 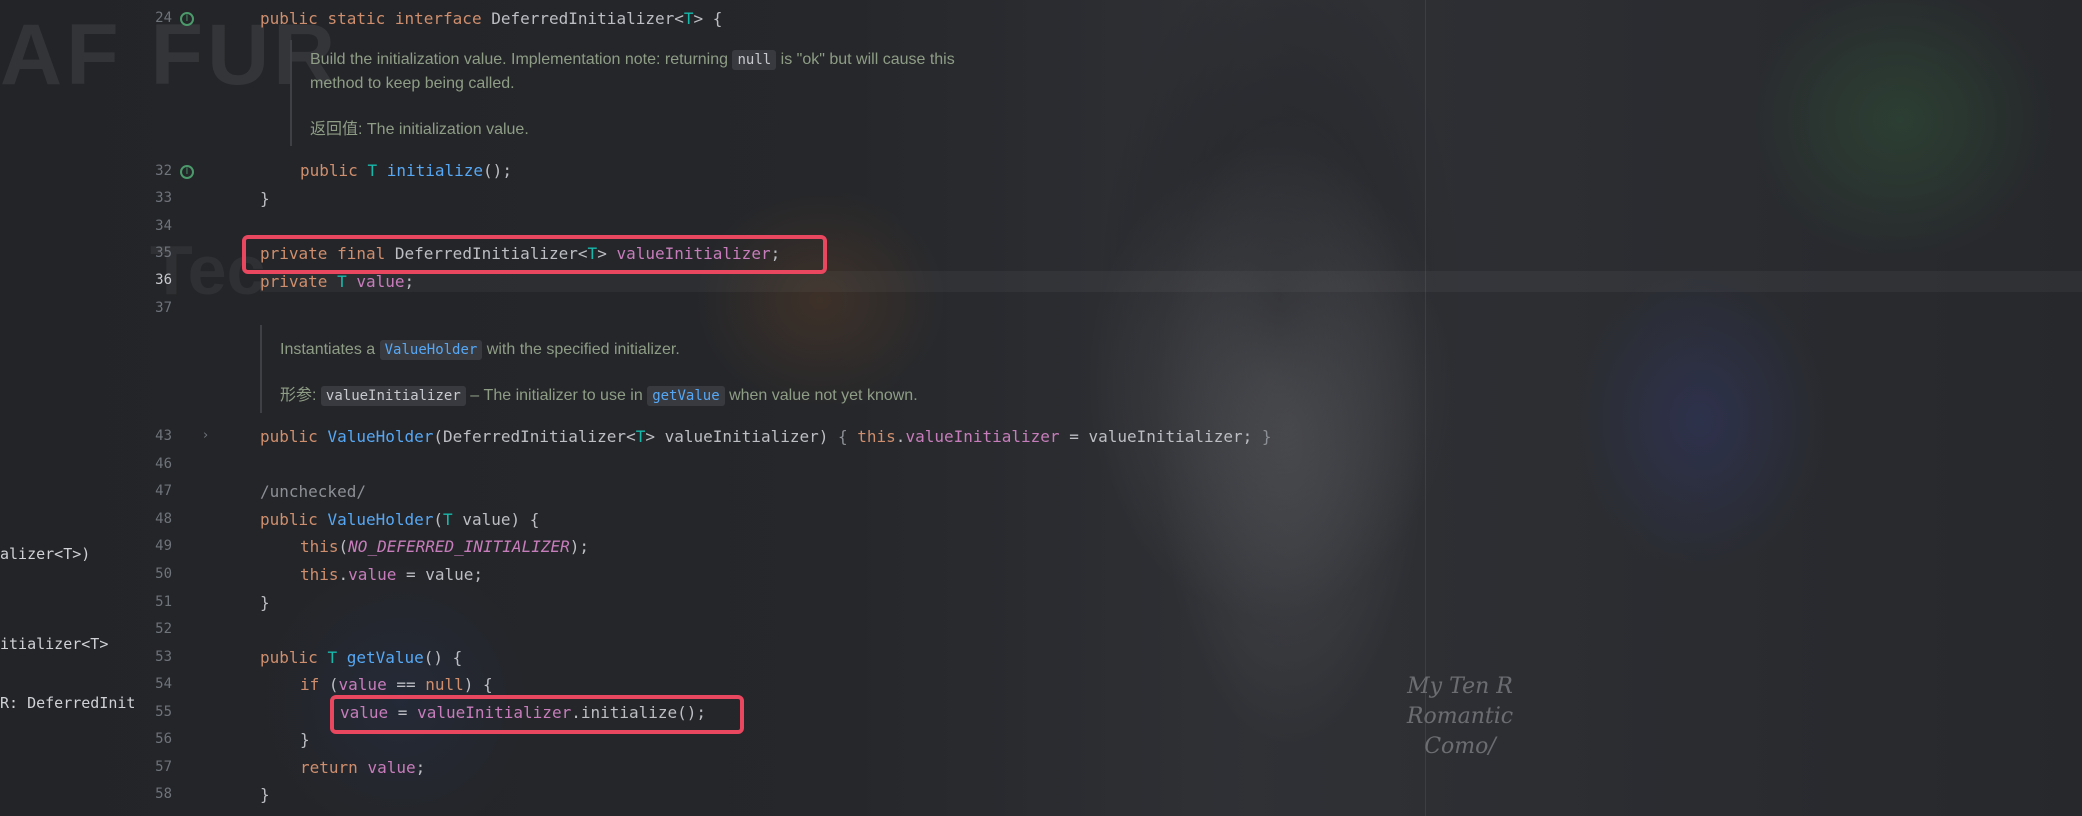 I want to click on code-token: ., so click(x=900, y=436).